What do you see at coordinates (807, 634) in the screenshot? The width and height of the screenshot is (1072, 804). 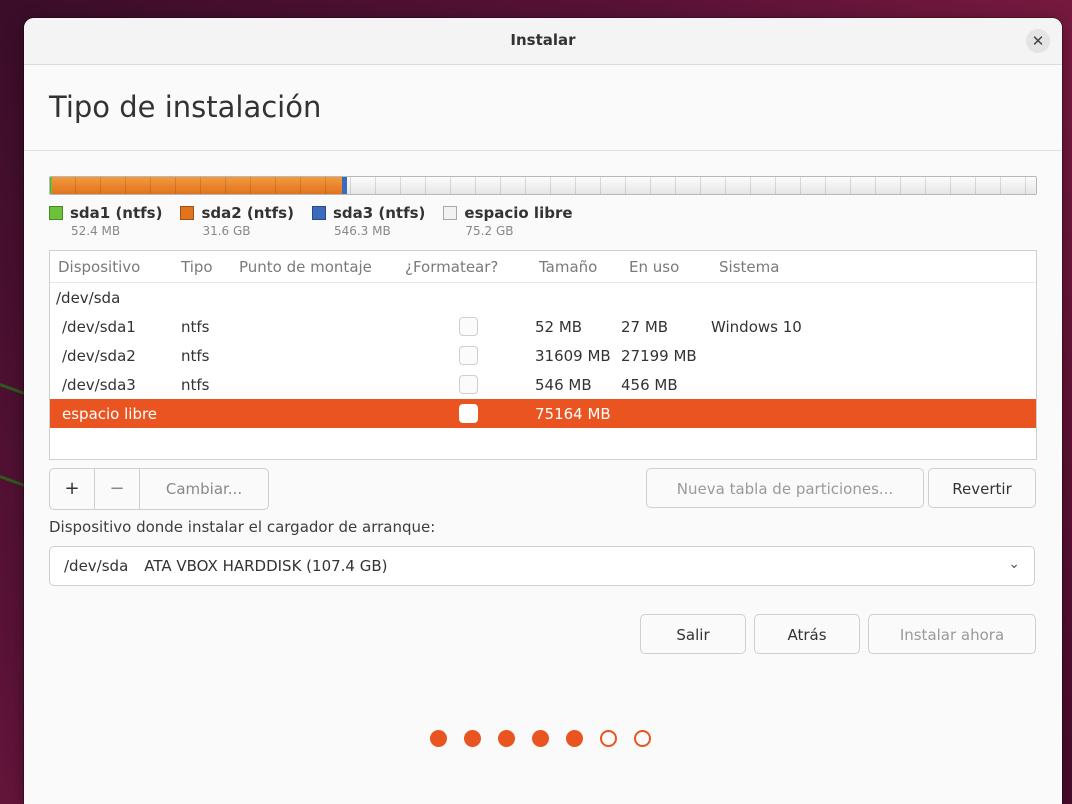 I see `back-button: Atrás` at bounding box center [807, 634].